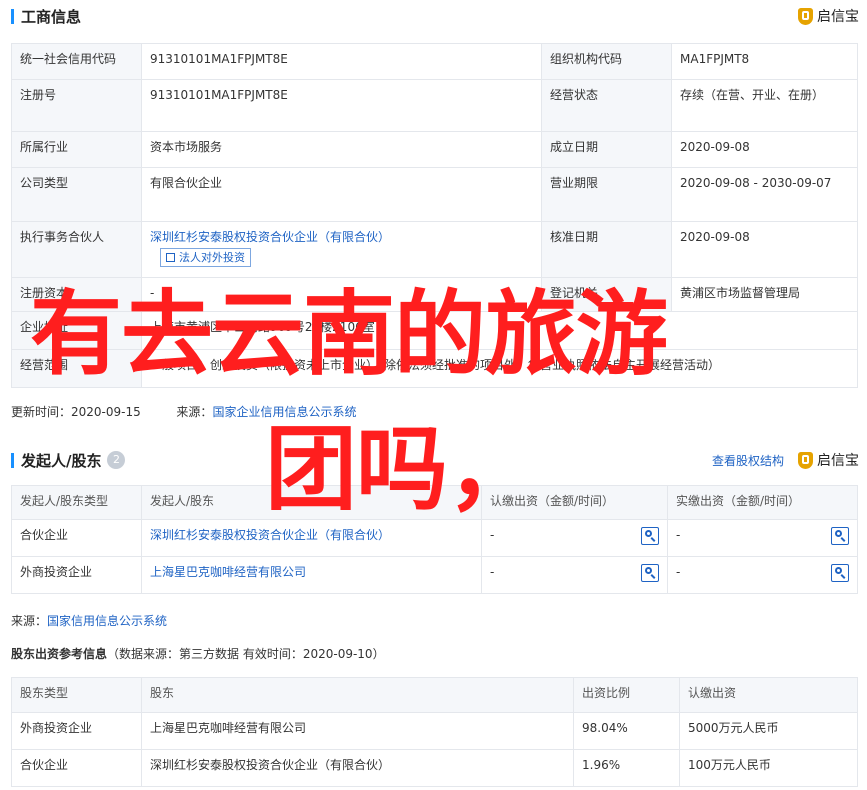 This screenshot has width=867, height=790. Describe the element at coordinates (270, 237) in the screenshot. I see `partner-link: 深圳红杉安泰股权投资合伙企业（有限合伙）` at that location.